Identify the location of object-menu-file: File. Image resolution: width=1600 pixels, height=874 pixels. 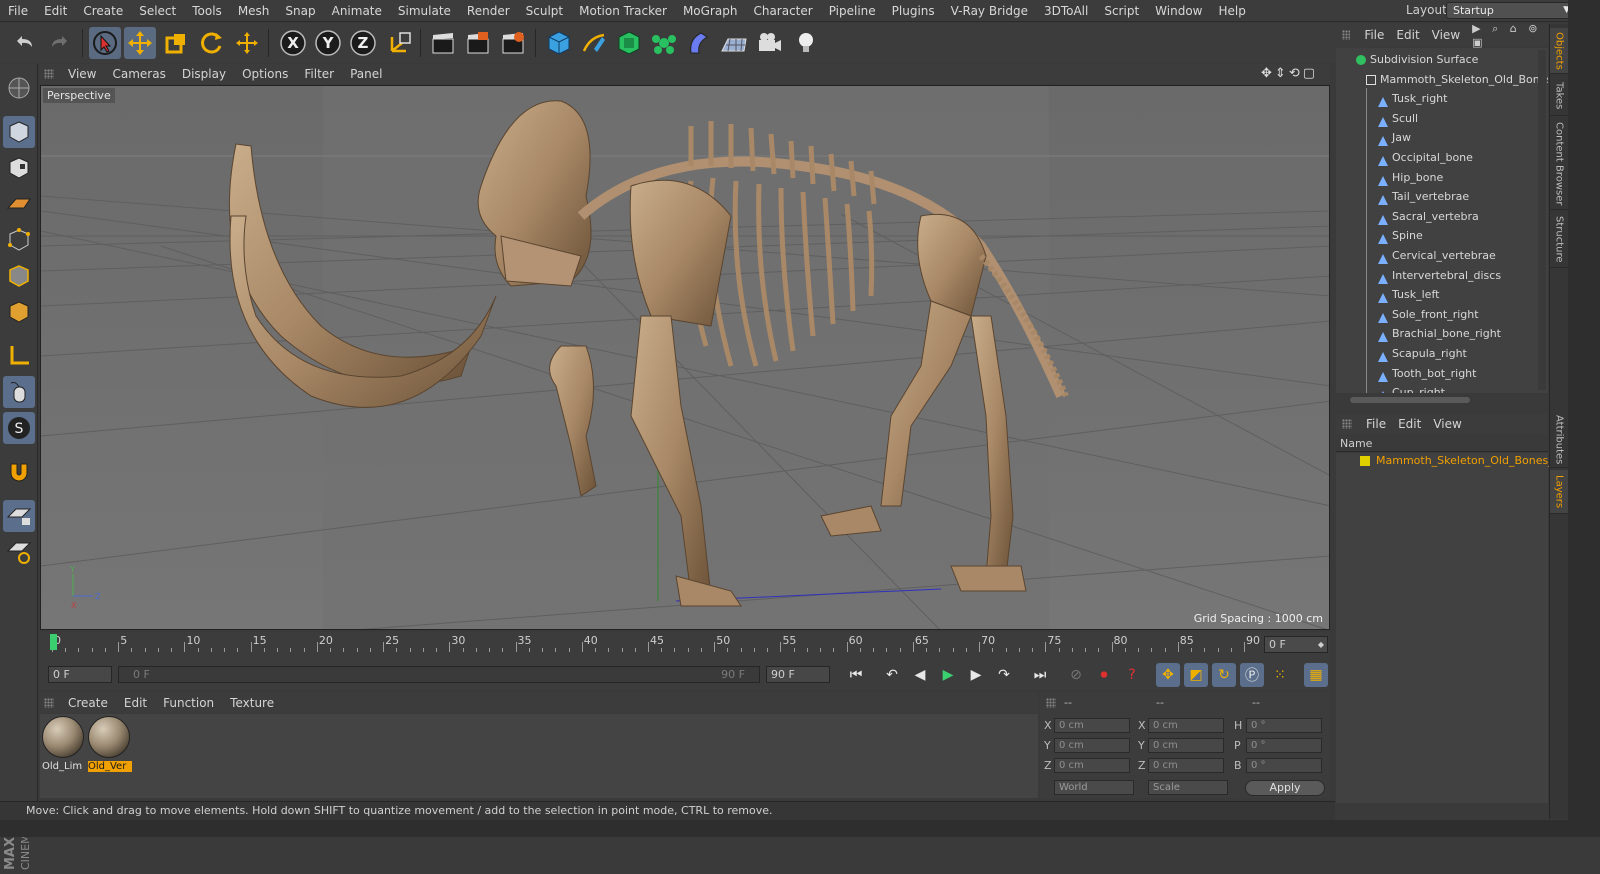
(1374, 35).